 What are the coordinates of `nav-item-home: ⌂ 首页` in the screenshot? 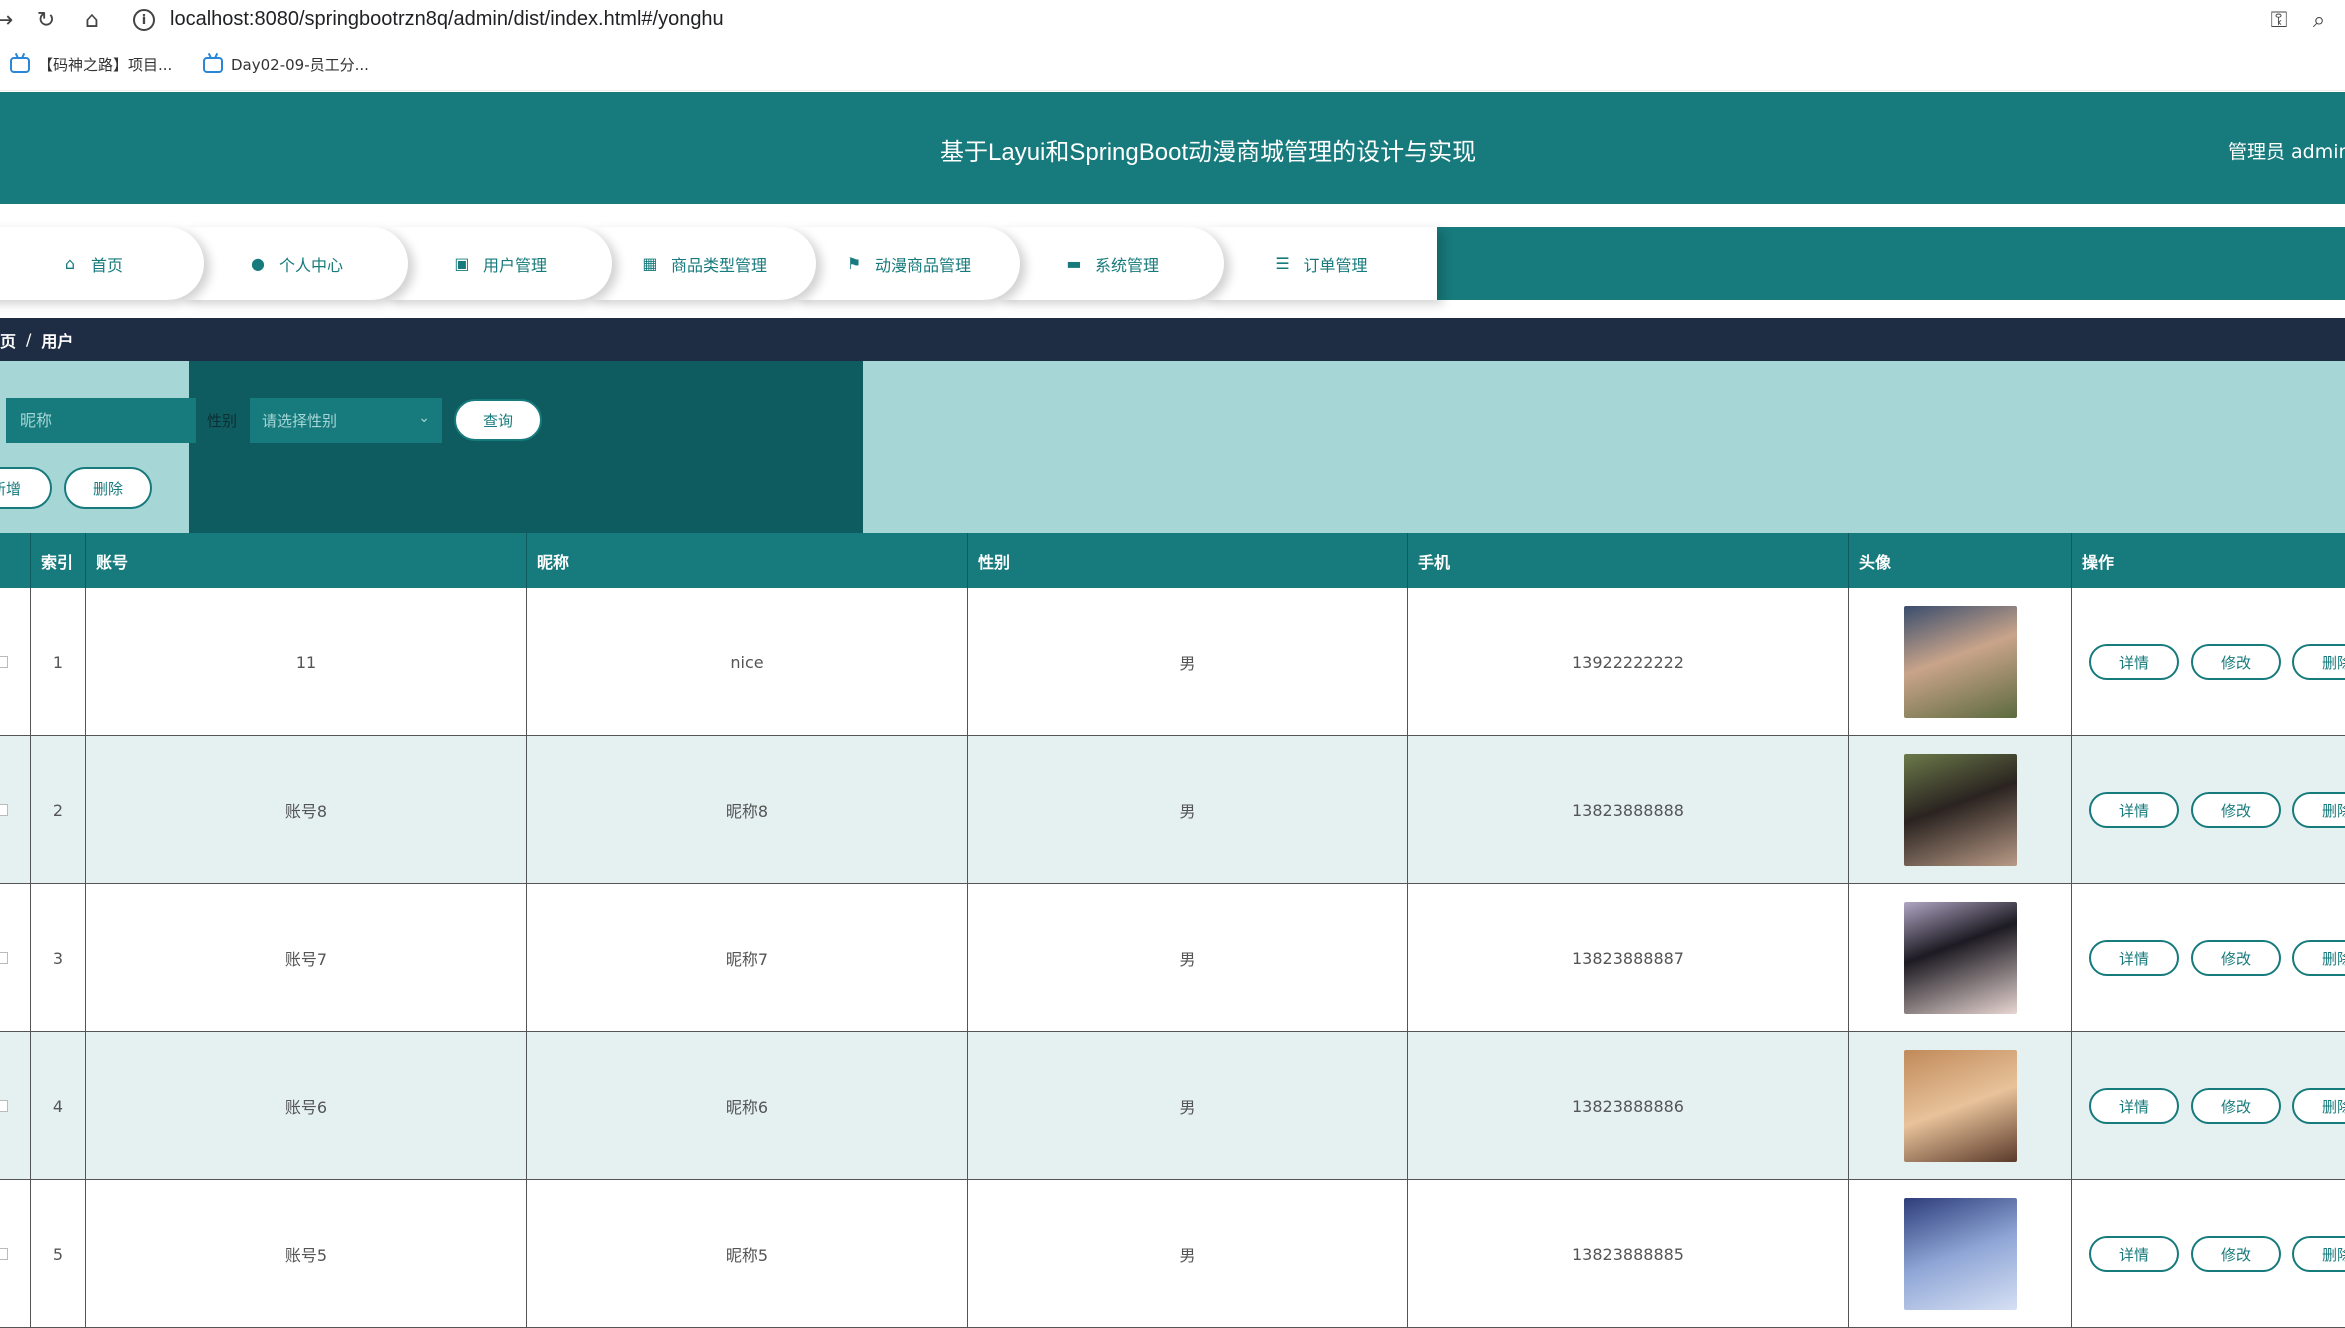 It's located at (102, 263).